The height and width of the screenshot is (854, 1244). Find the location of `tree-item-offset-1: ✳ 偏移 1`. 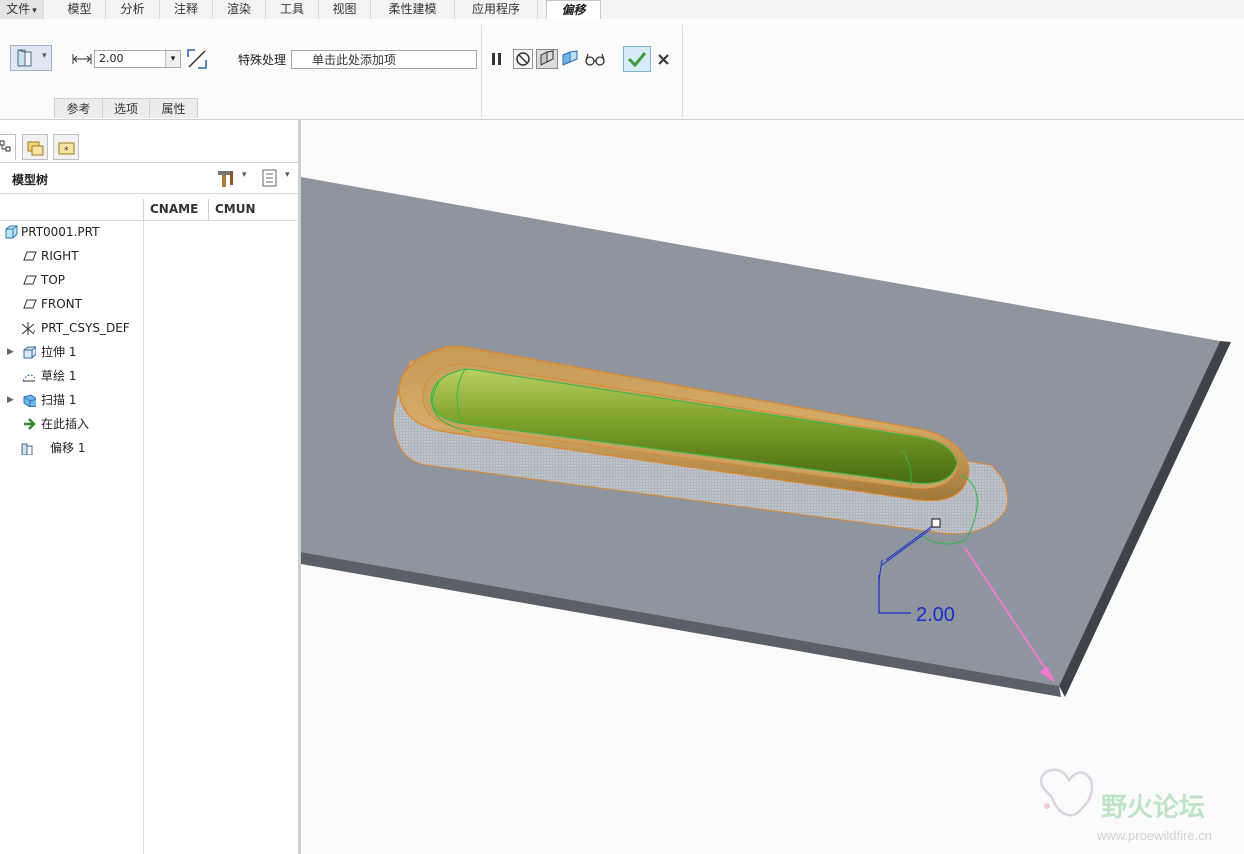

tree-item-offset-1: ✳ 偏移 1 is located at coordinates (71, 448).